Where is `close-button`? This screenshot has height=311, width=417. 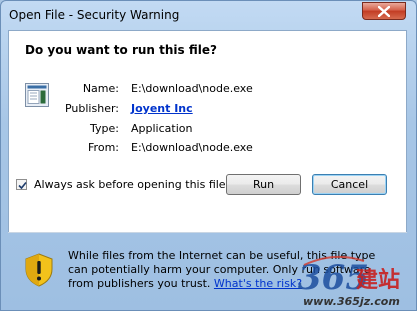 close-button is located at coordinates (384, 11).